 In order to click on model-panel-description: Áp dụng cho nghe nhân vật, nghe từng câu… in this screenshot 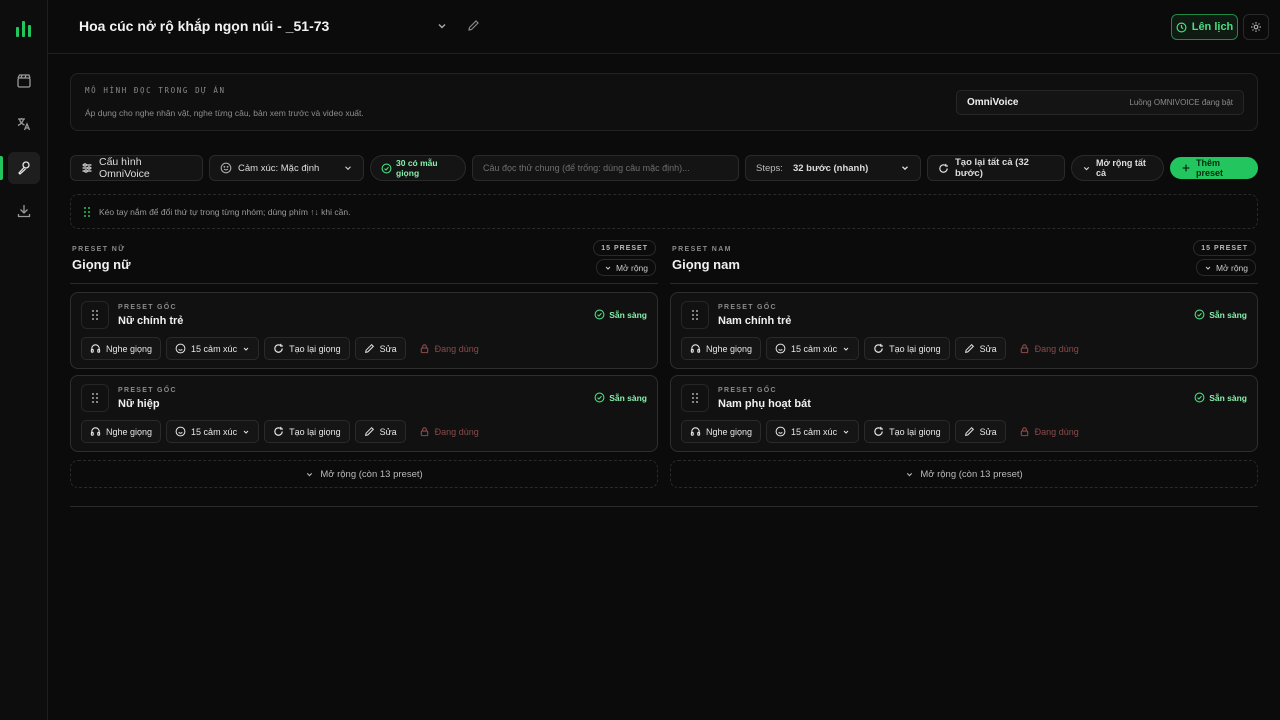, I will do `click(224, 113)`.